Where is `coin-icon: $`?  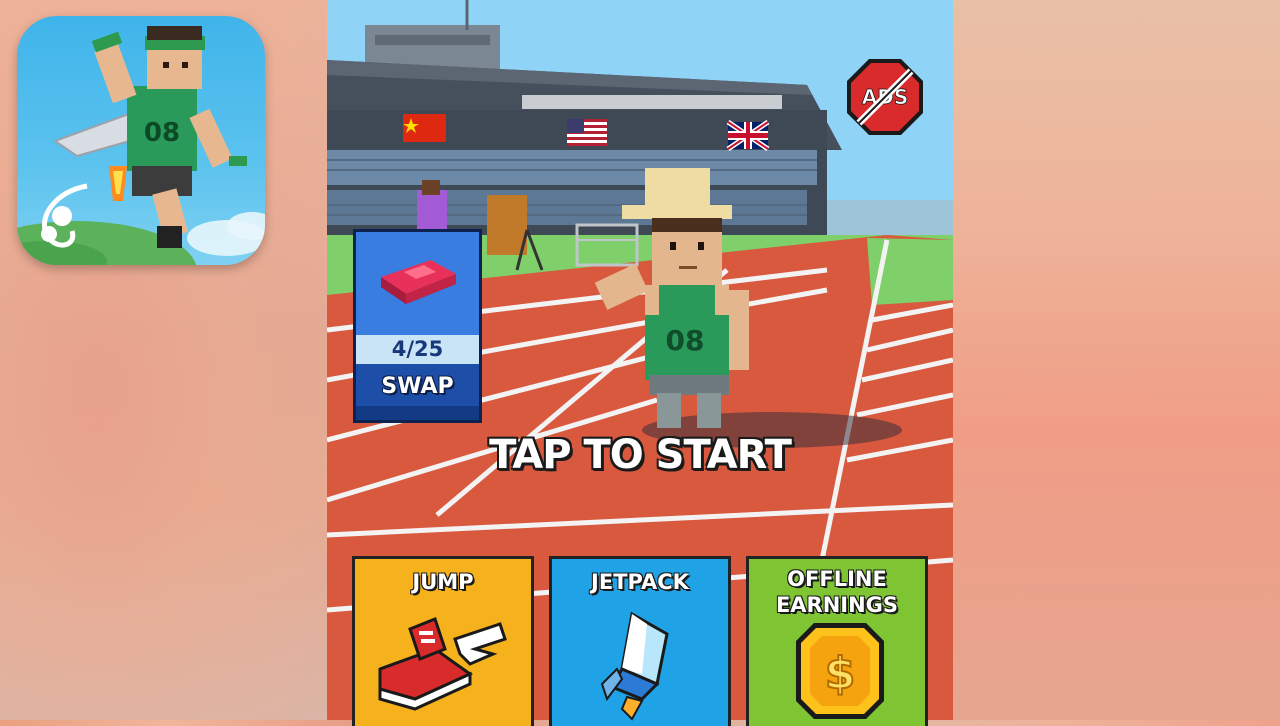 coin-icon: $ is located at coordinates (840, 671).